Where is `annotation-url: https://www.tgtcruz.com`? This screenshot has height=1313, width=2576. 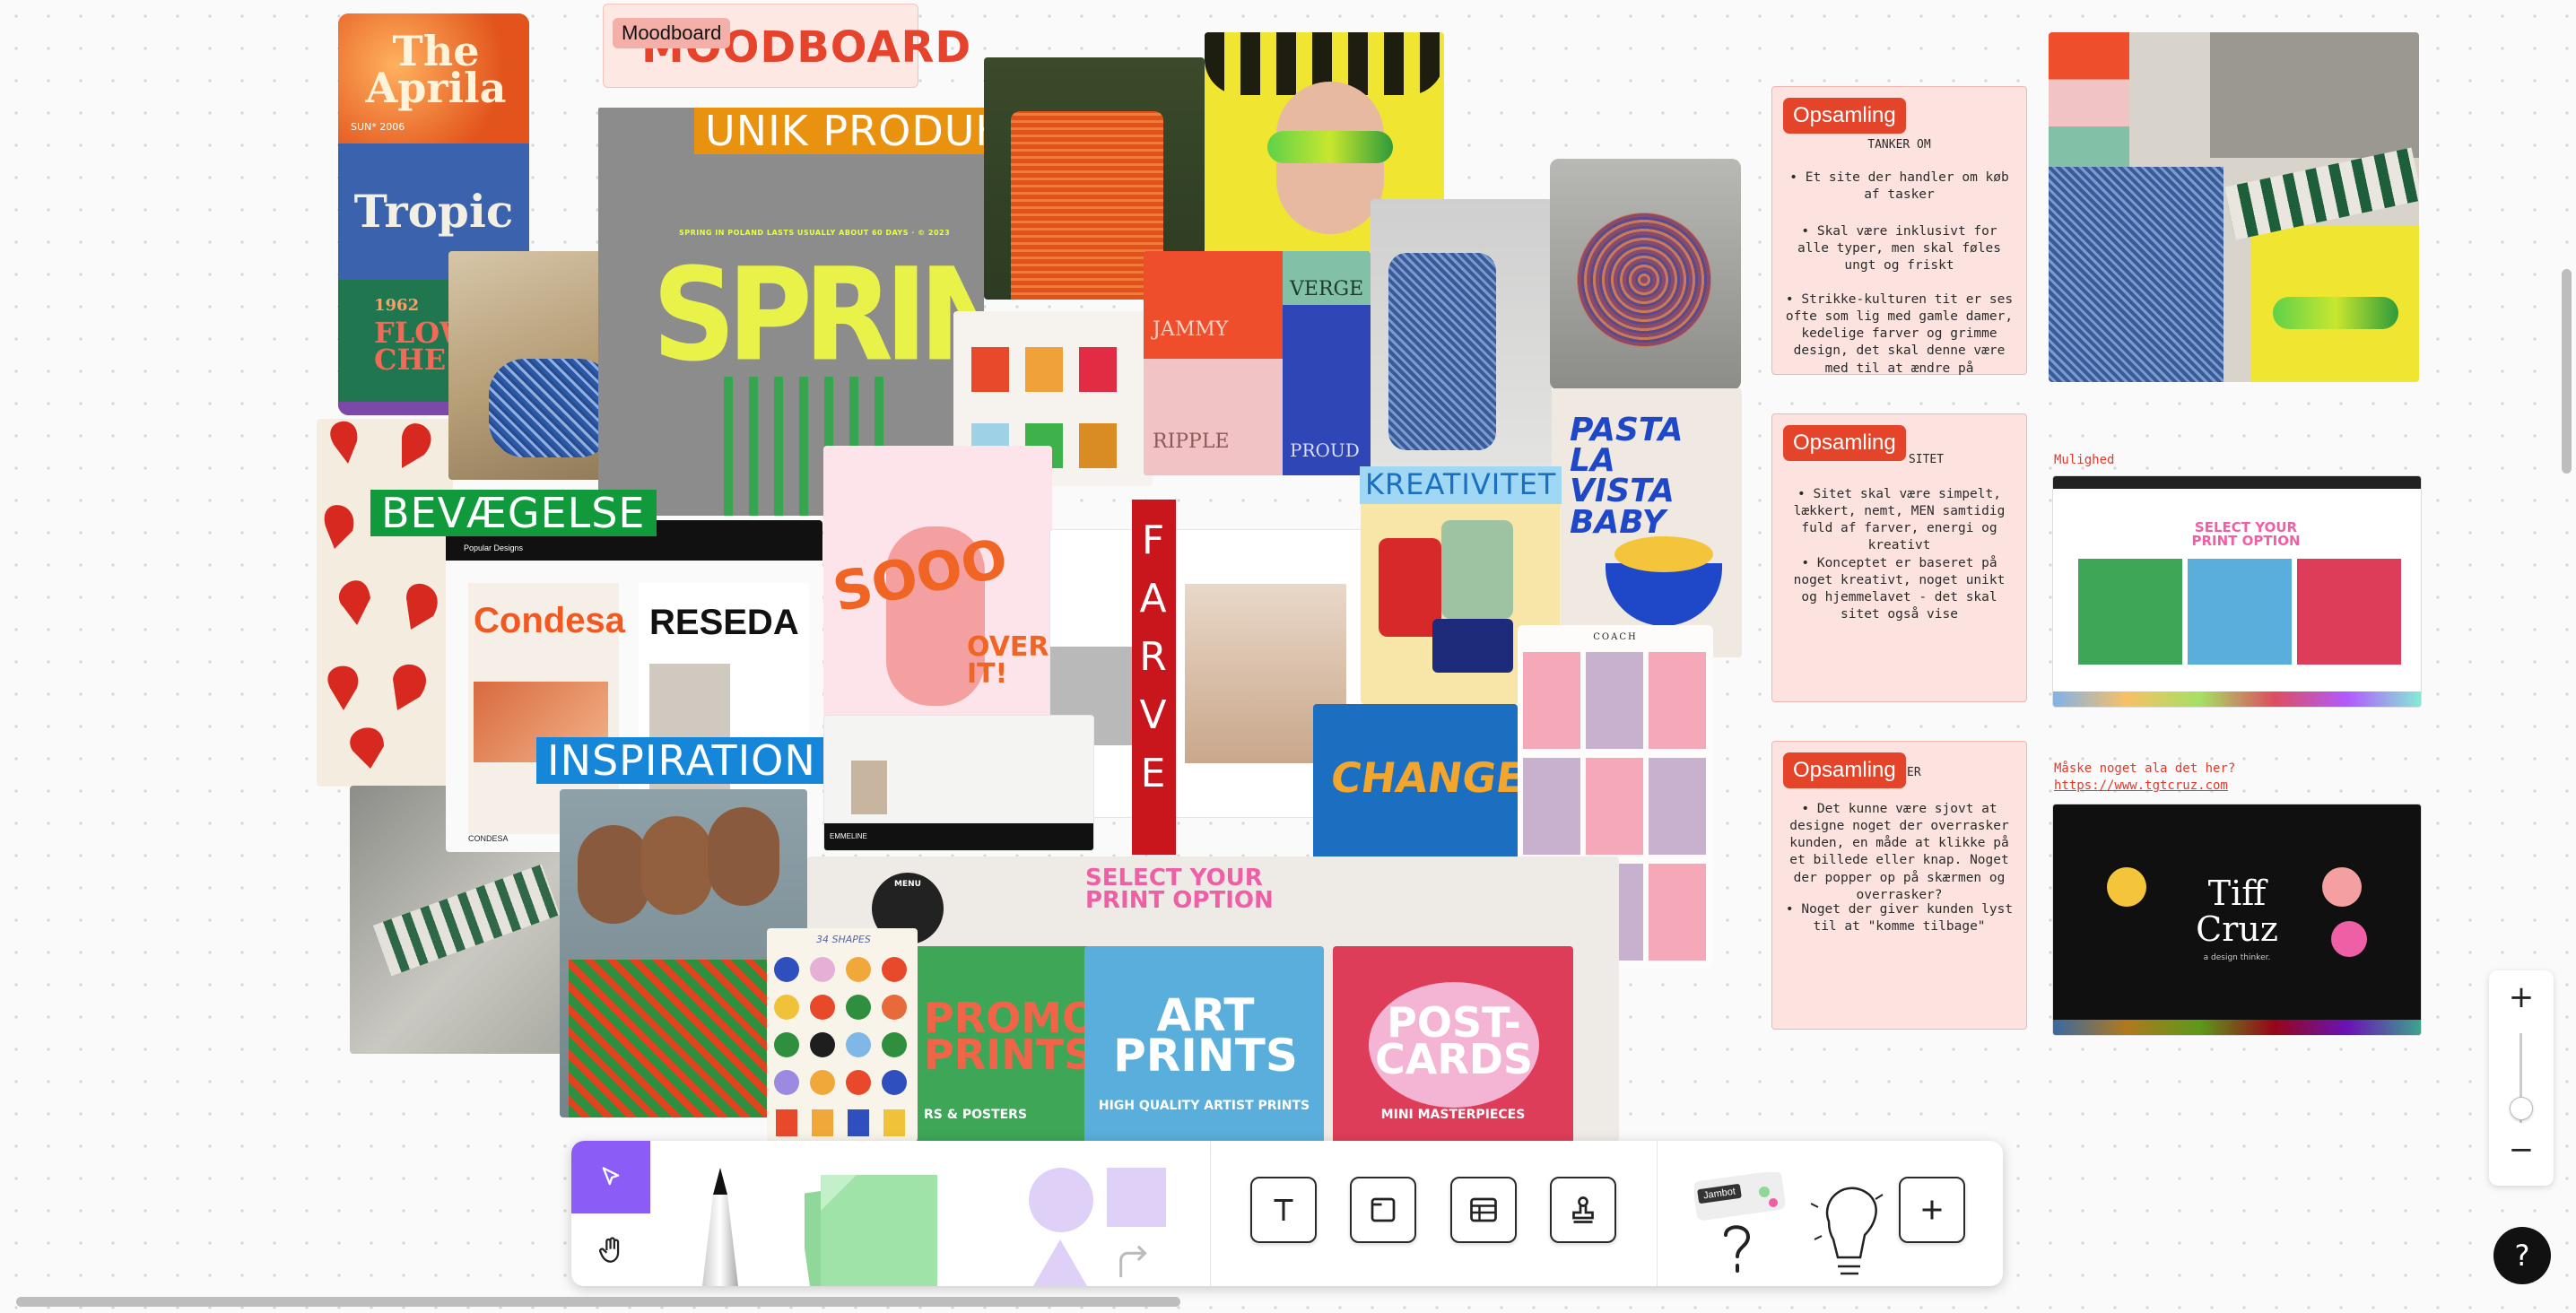 annotation-url: https://www.tgtcruz.com is located at coordinates (2141, 786).